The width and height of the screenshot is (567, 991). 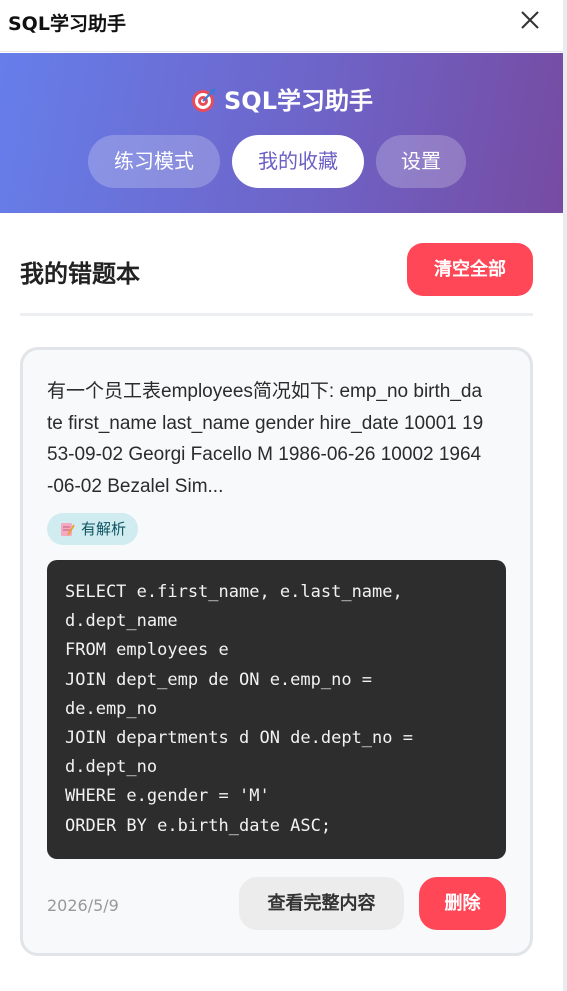 I want to click on target-icon, so click(x=204, y=100).